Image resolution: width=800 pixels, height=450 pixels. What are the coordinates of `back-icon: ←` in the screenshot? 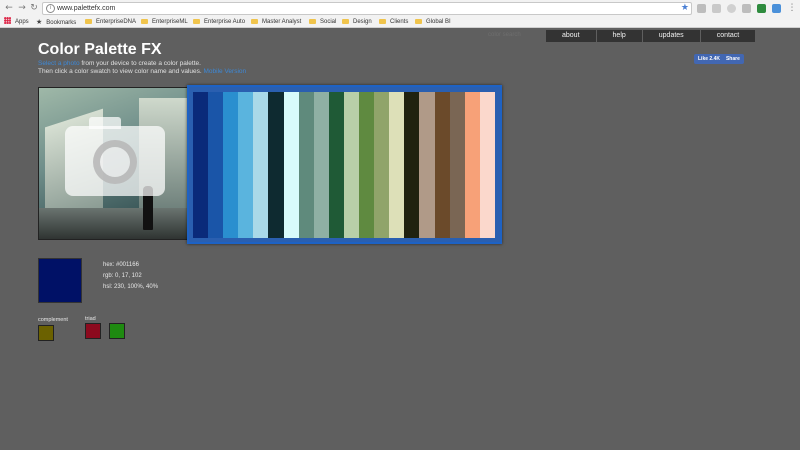 It's located at (9, 8).